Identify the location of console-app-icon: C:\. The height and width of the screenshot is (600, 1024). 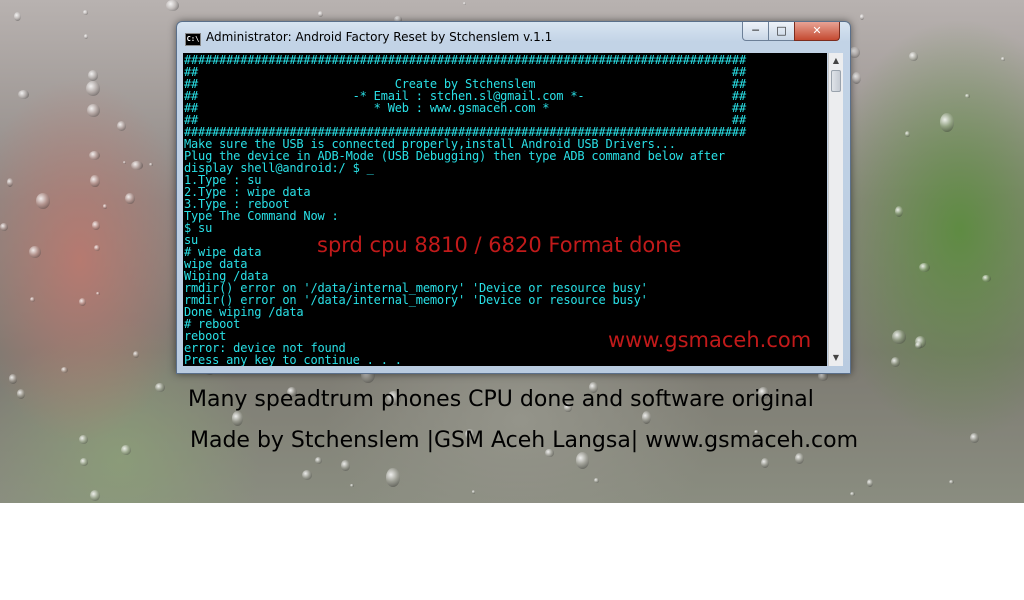
(193, 39).